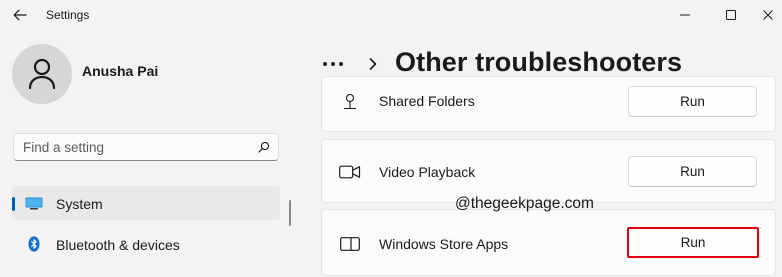 The image size is (782, 277). I want to click on close-icon, so click(768, 15).